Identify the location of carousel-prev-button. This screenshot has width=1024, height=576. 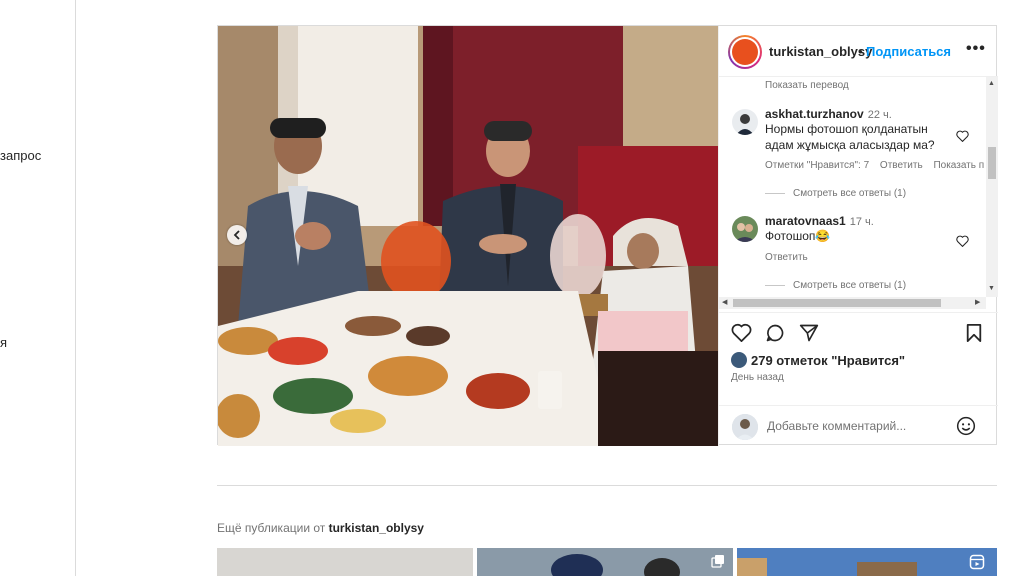
(237, 235).